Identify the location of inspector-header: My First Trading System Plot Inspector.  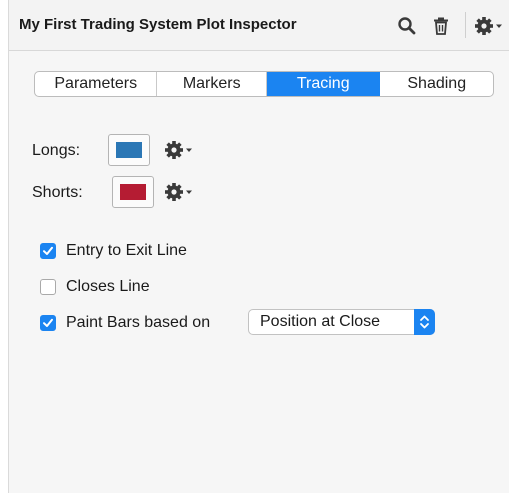
(259, 25).